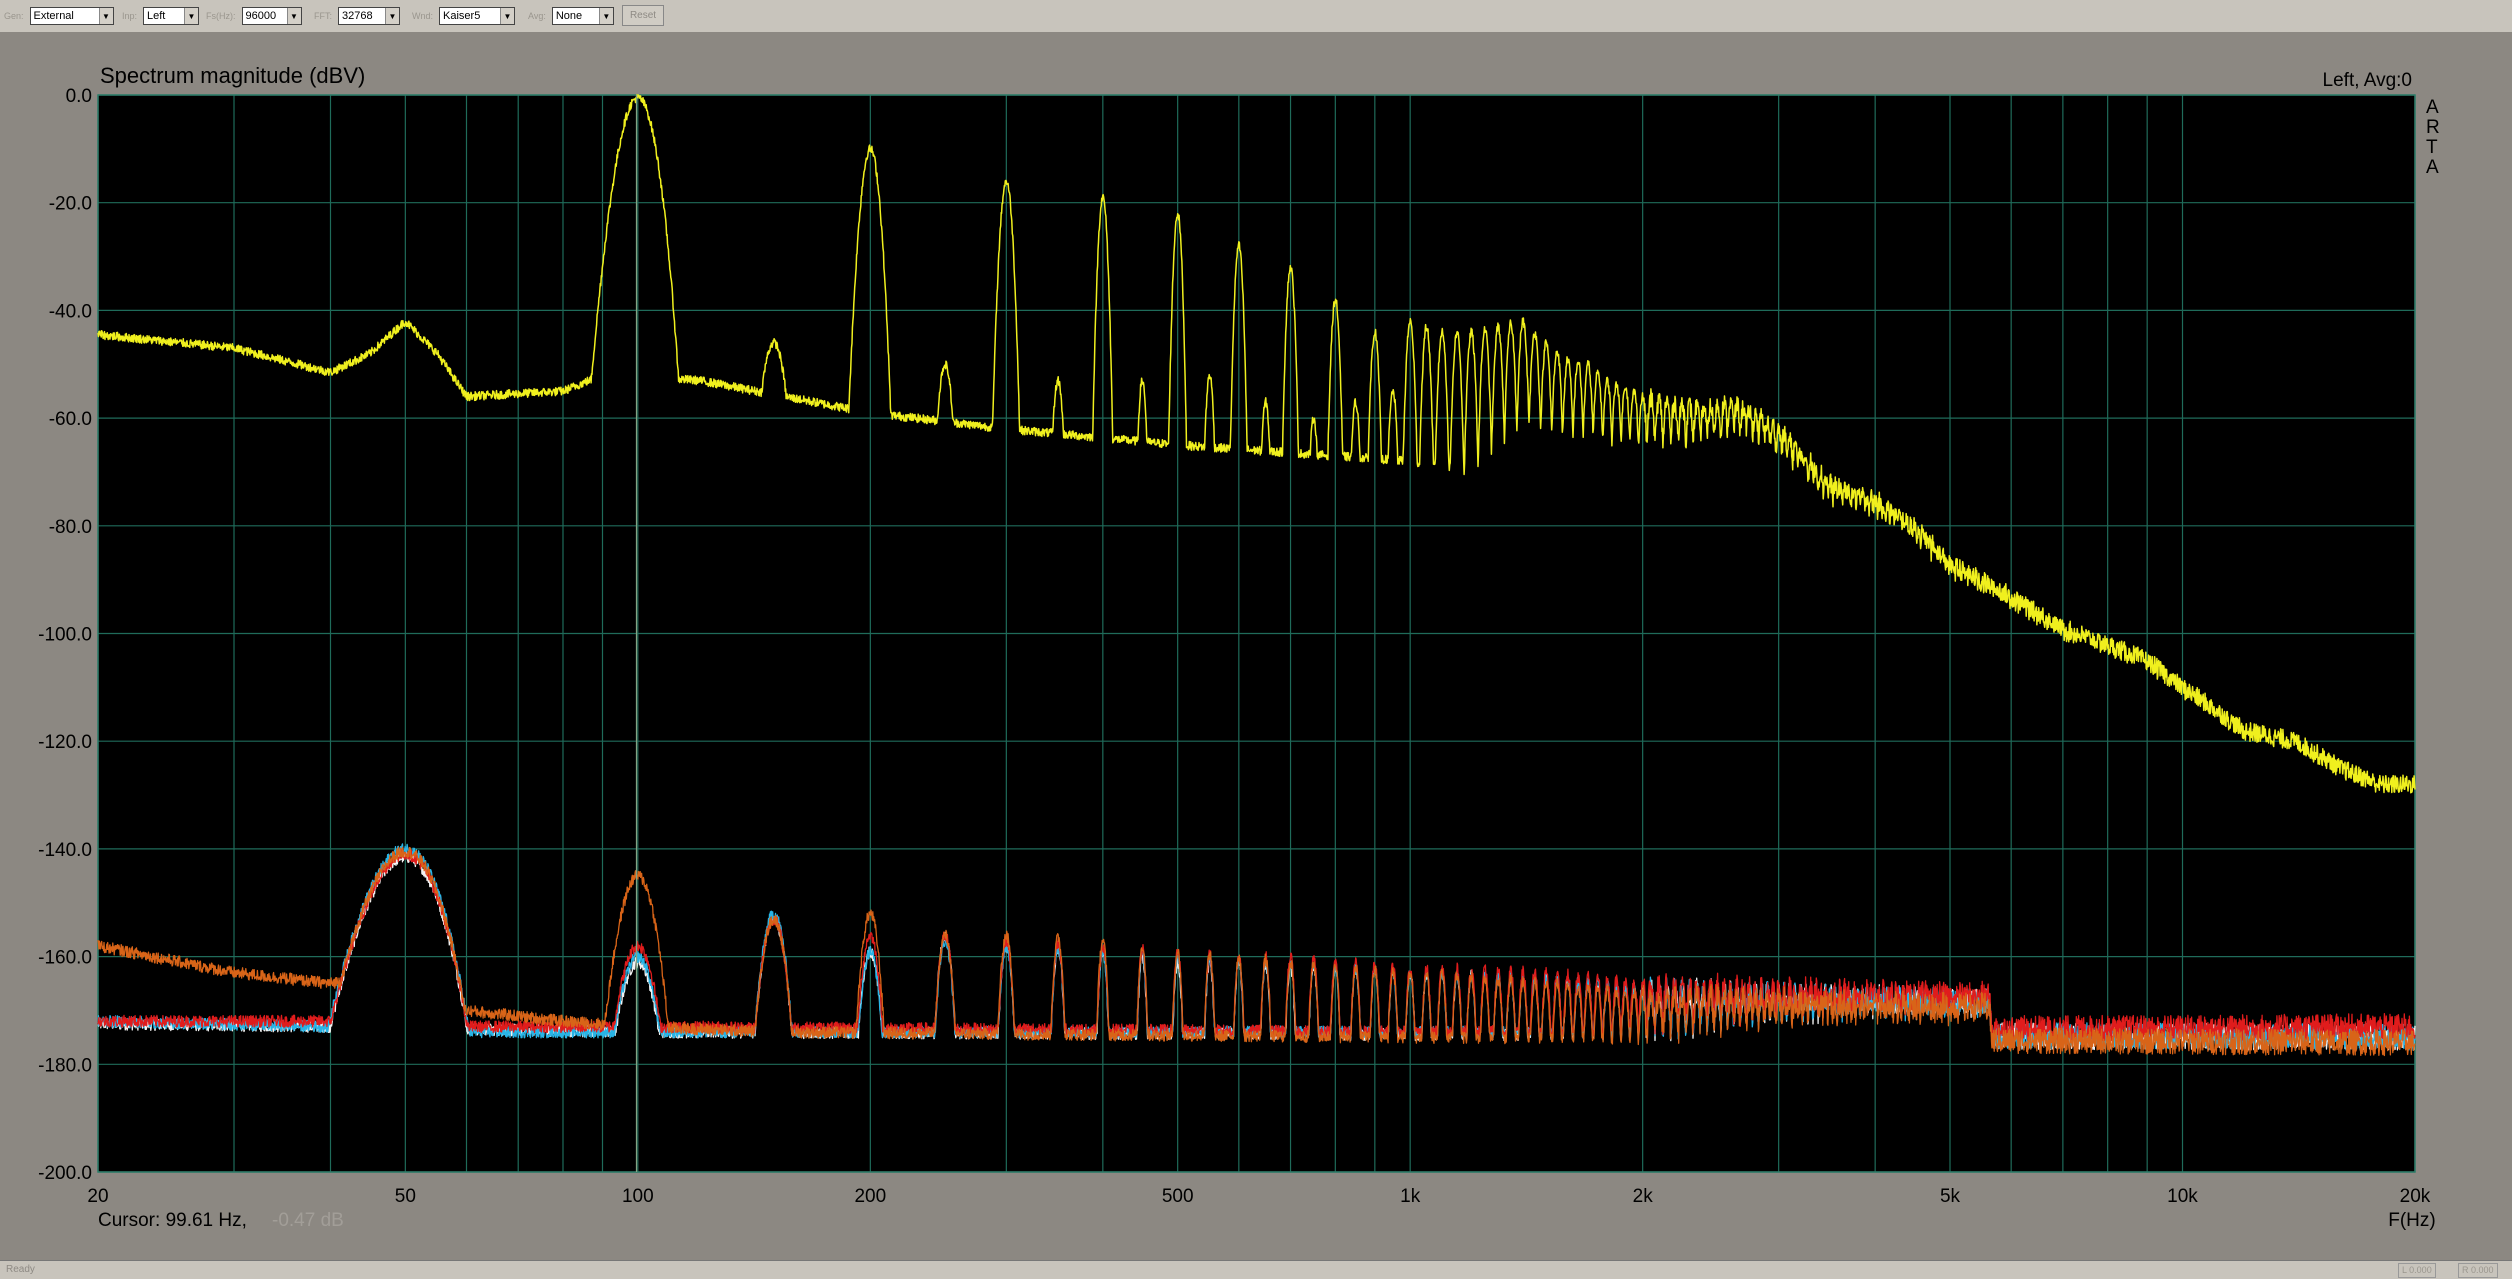  Describe the element at coordinates (20, 1269) in the screenshot. I see `status-text: Ready` at that location.